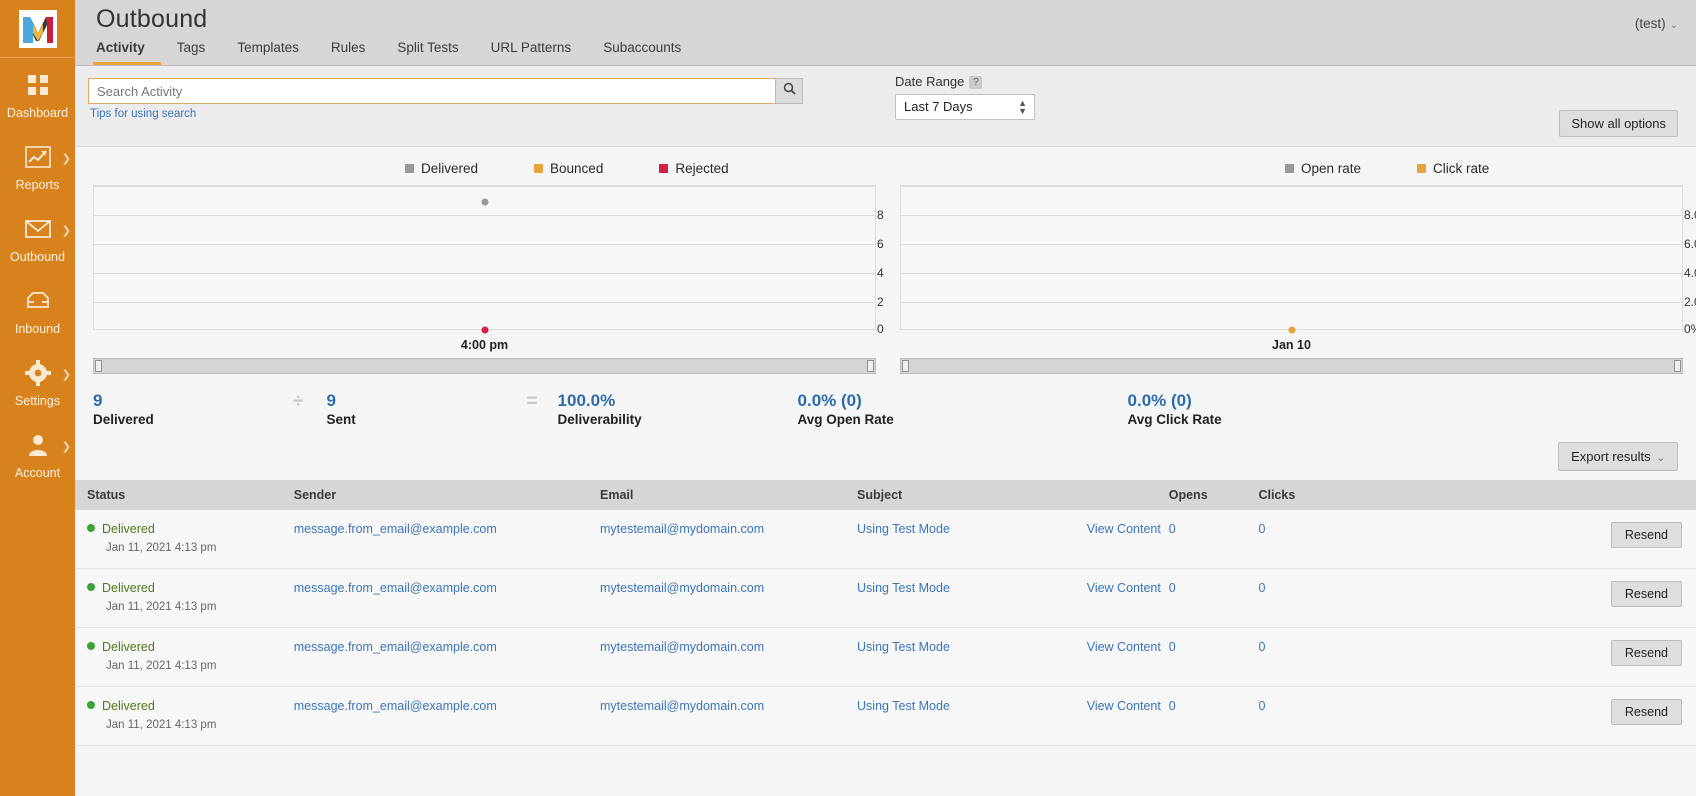  Describe the element at coordinates (1417, 495) in the screenshot. I see `column-header-clicks: Clicks` at that location.